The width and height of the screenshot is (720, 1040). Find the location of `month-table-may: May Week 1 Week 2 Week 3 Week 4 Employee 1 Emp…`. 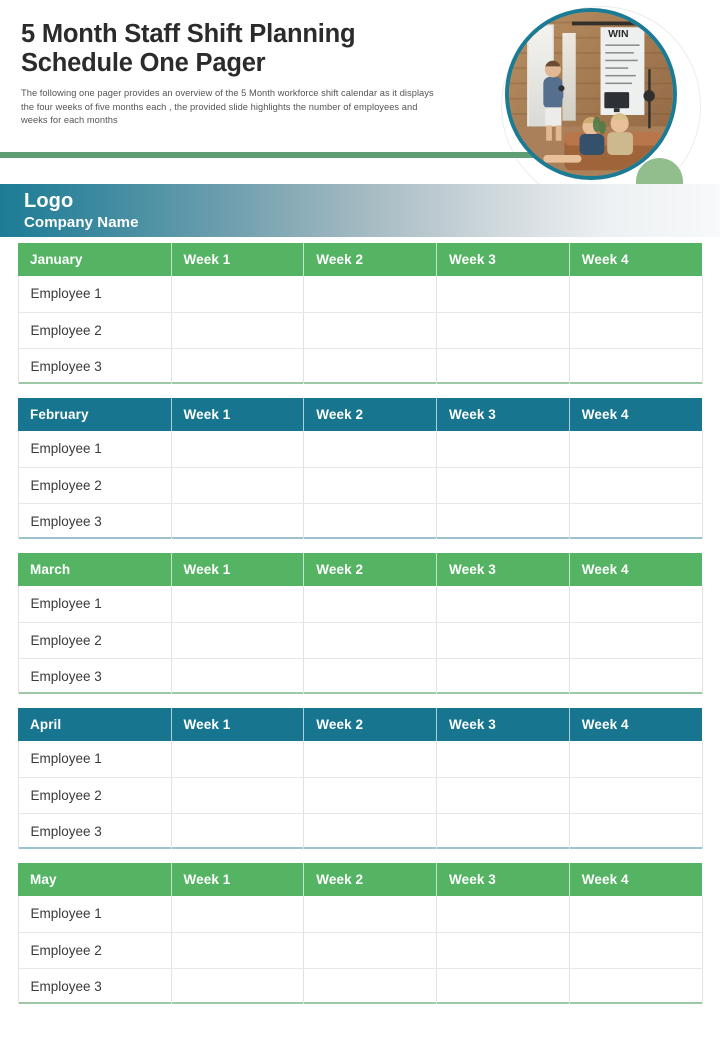

month-table-may: May Week 1 Week 2 Week 3 Week 4 Employee 1 Emp… is located at coordinates (360, 933).